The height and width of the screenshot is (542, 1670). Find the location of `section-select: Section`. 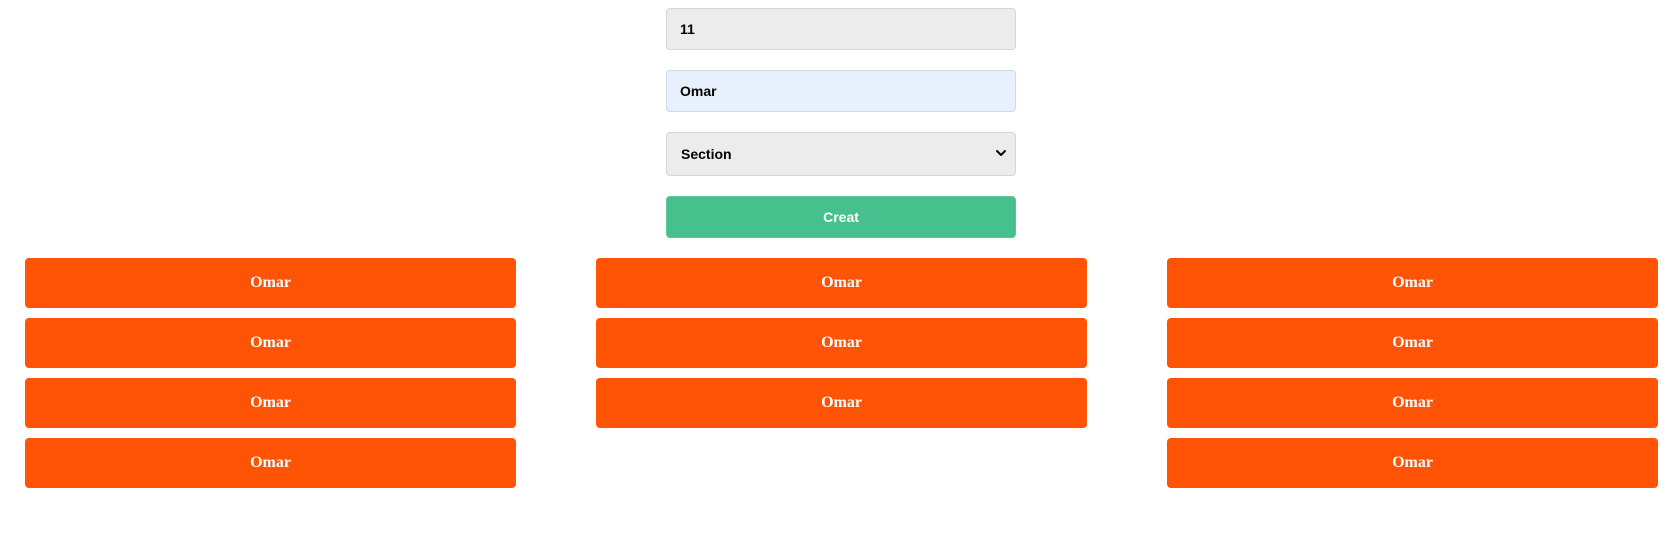

section-select: Section is located at coordinates (841, 154).